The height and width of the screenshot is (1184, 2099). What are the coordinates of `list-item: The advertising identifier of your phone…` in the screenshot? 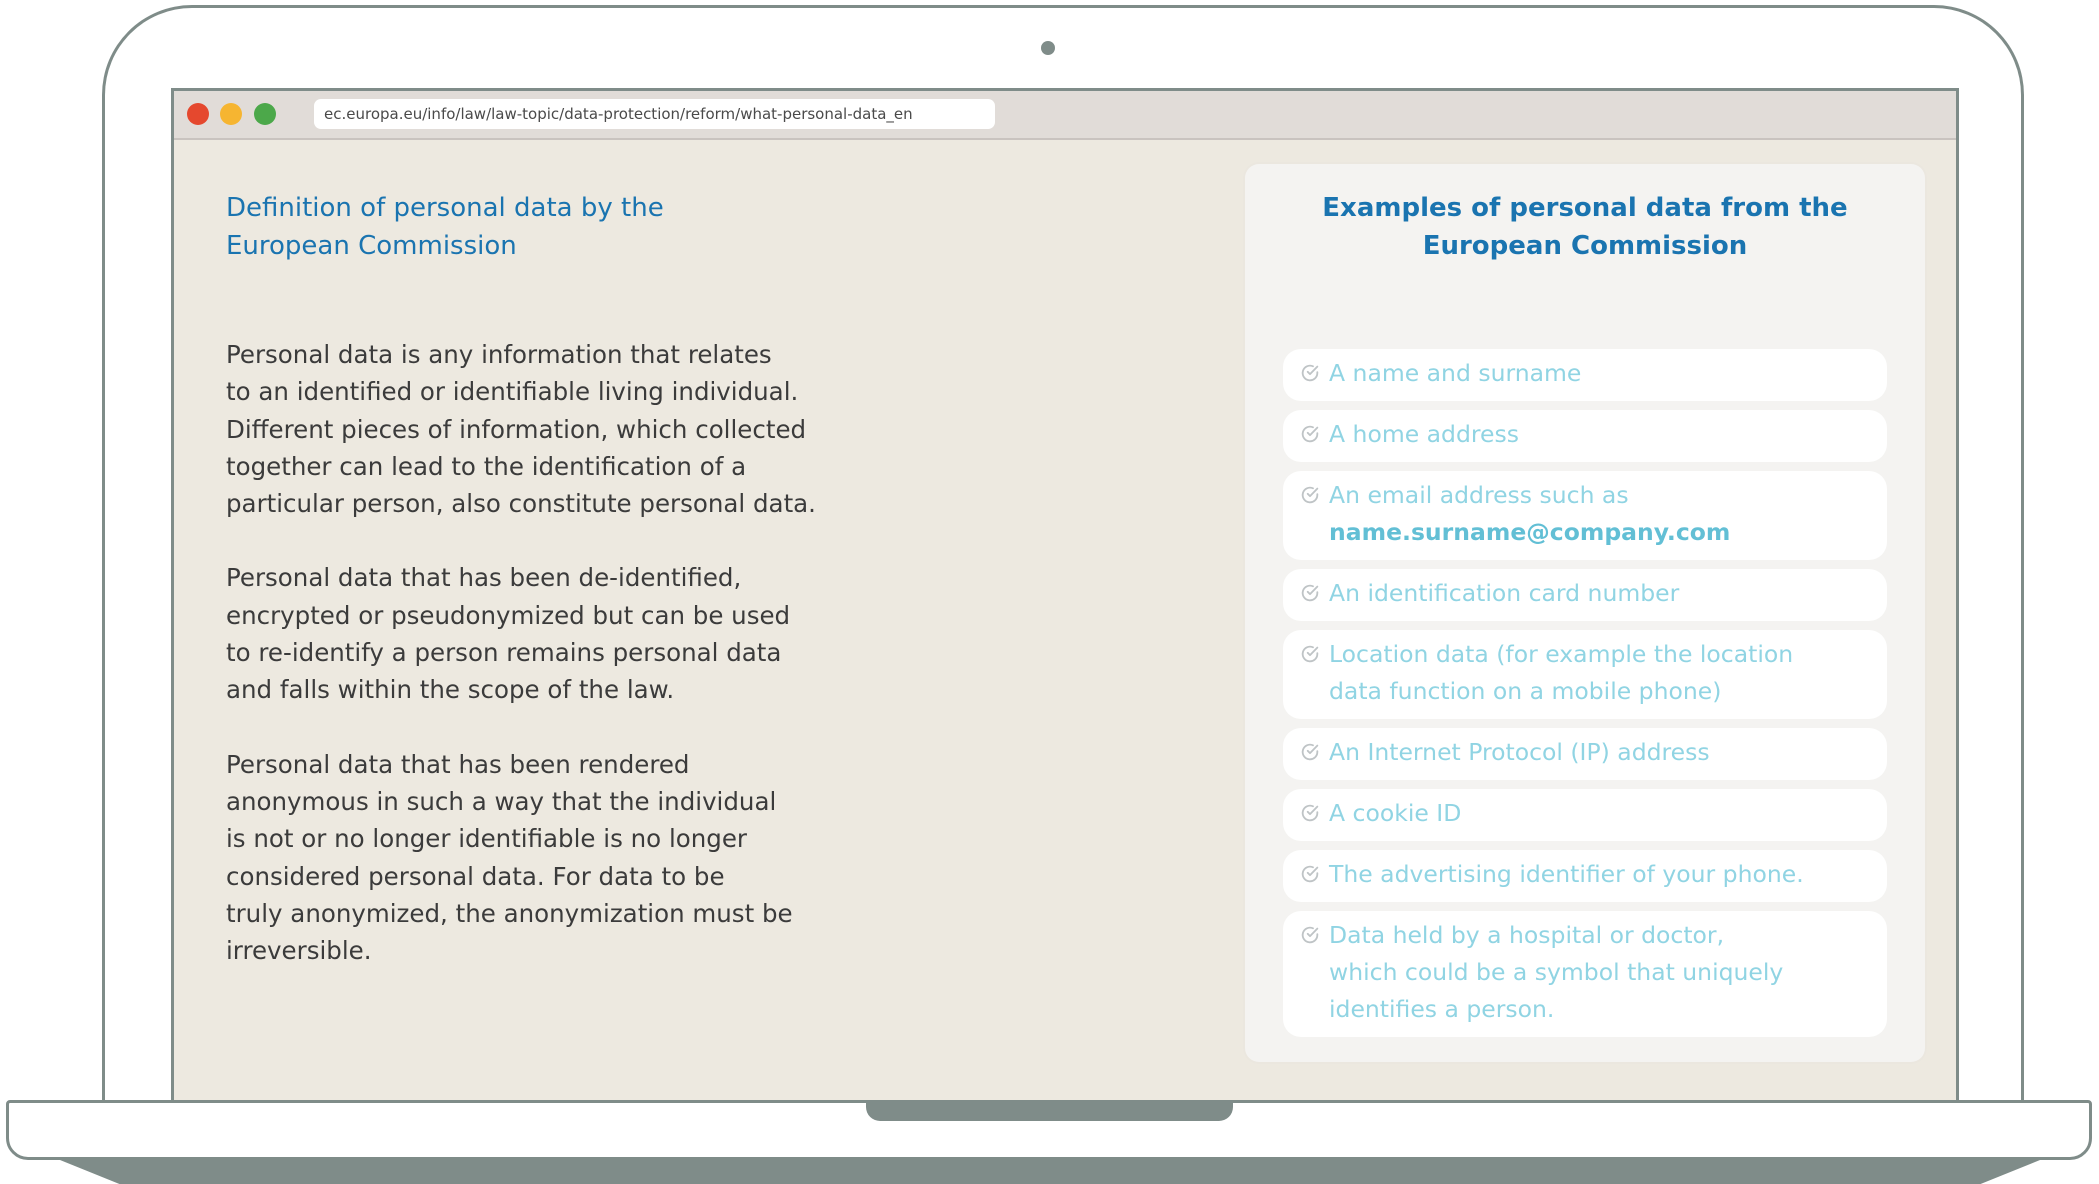 It's located at (1585, 876).